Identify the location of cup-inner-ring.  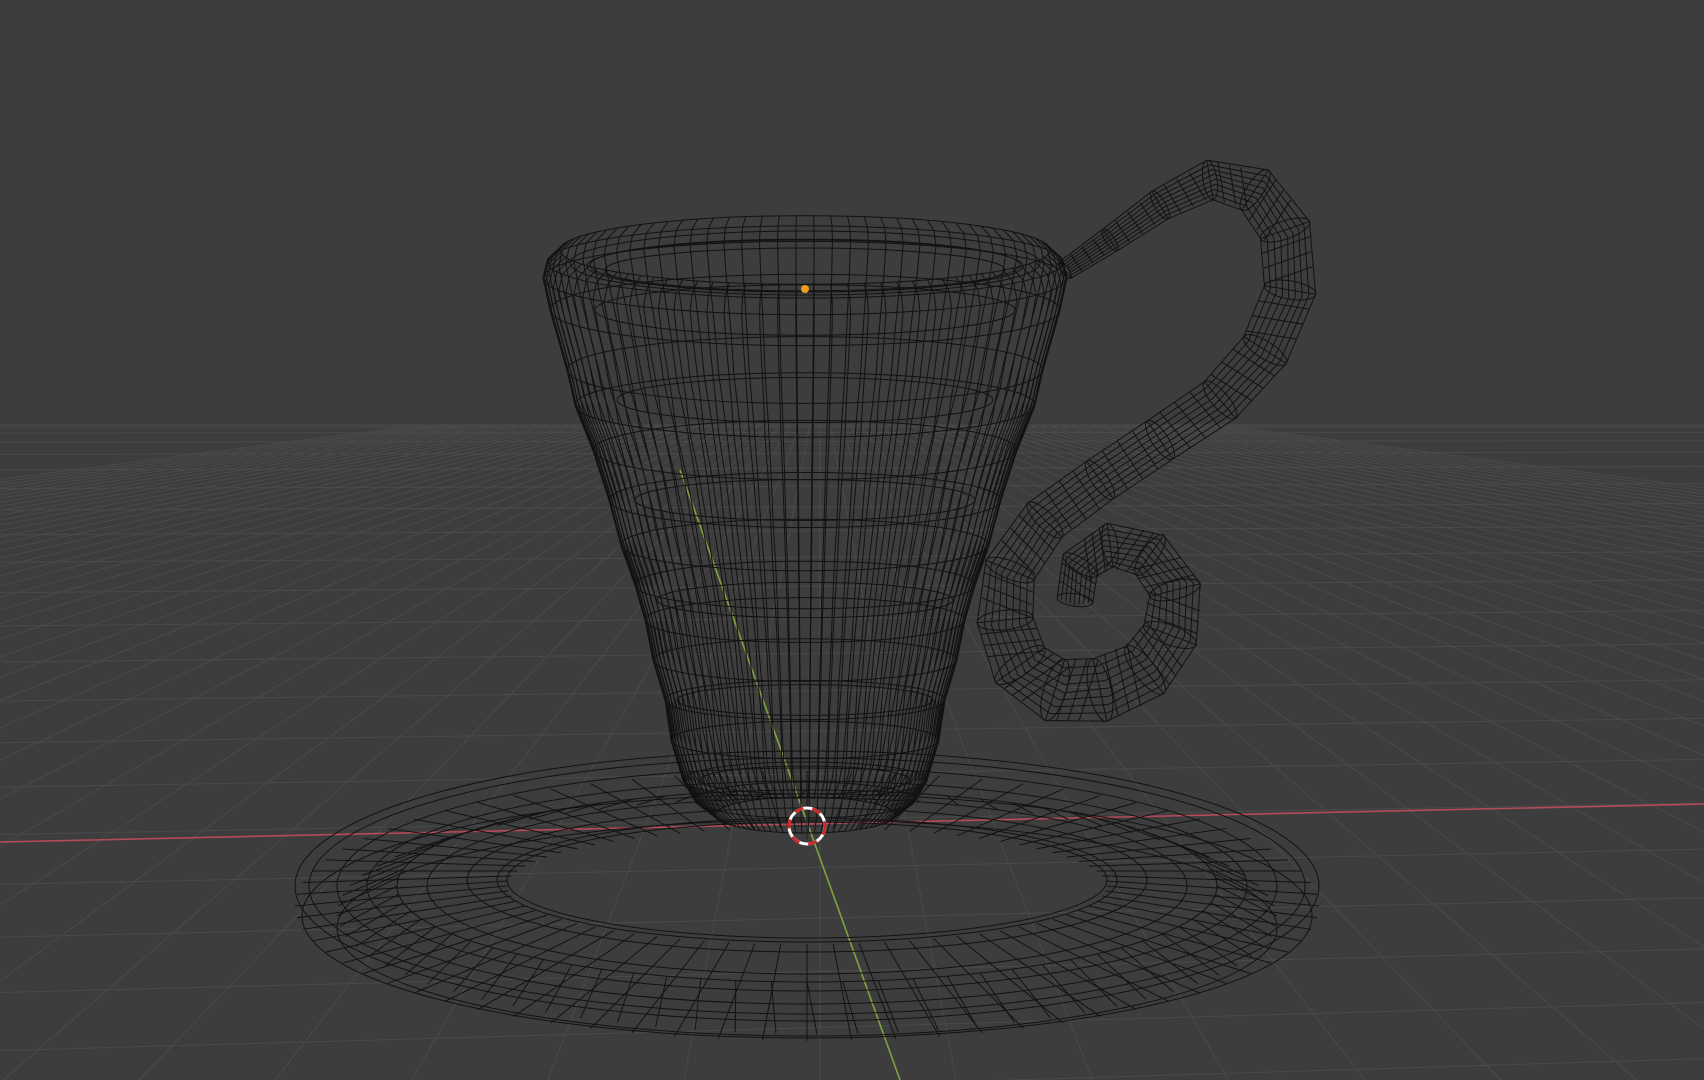
(805, 400).